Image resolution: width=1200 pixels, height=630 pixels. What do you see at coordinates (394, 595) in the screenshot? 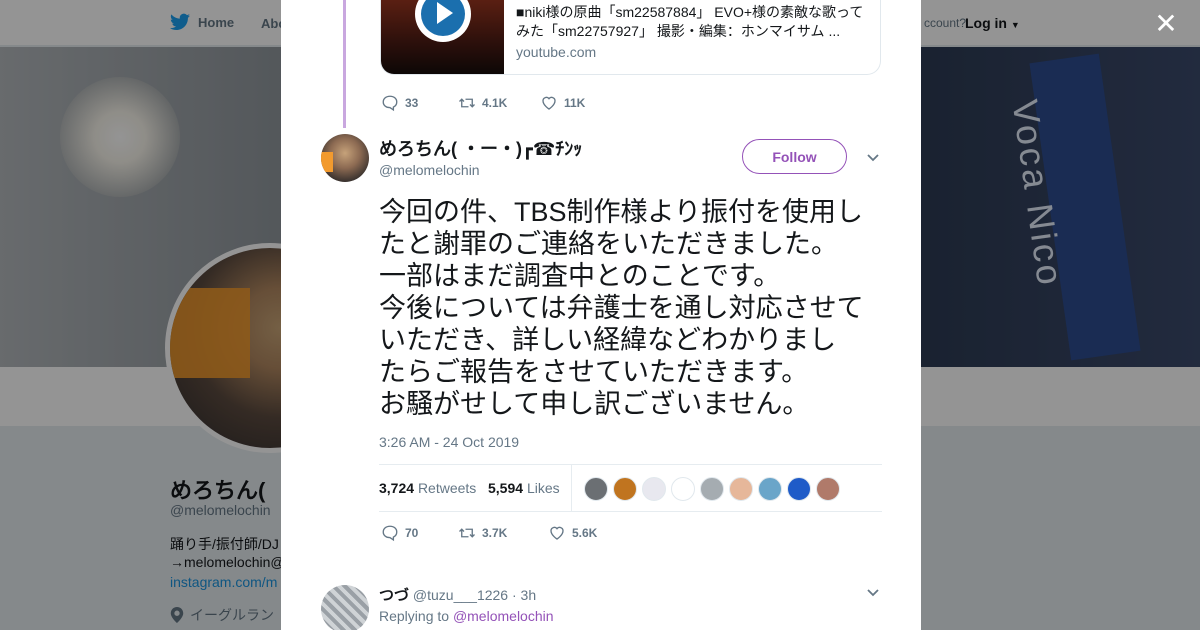
I see `reply-author-name: つづ` at bounding box center [394, 595].